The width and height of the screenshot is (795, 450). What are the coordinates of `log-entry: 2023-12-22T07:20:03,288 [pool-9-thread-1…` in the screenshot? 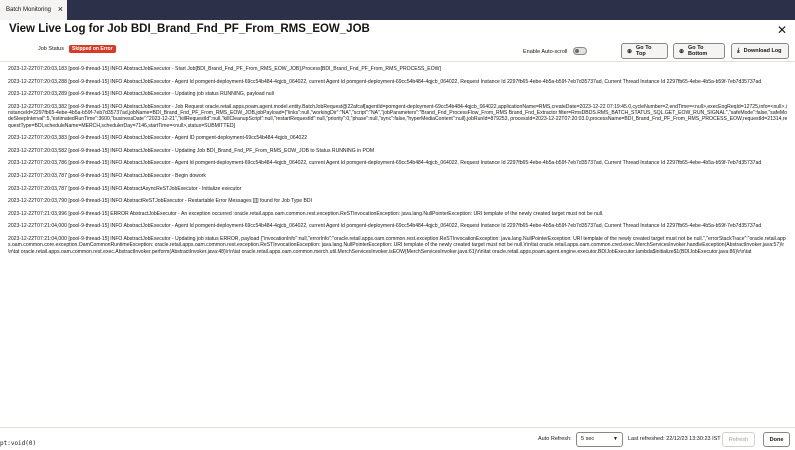 It's located at (385, 81).